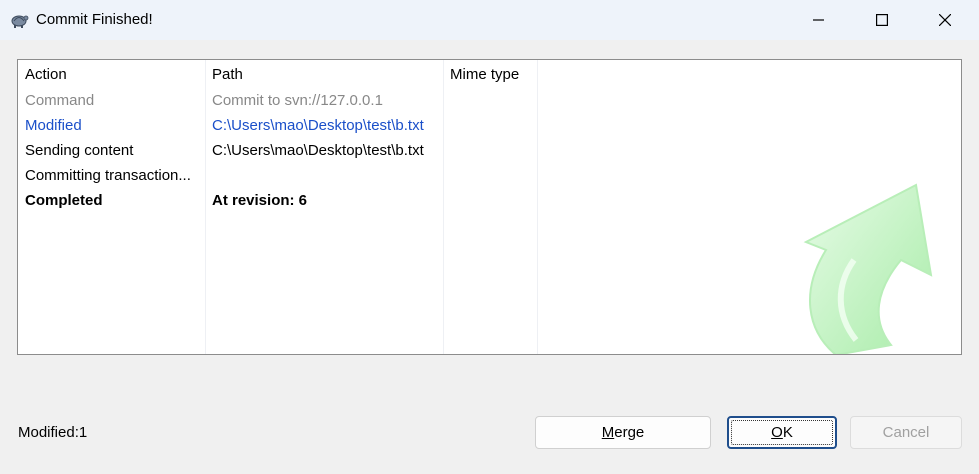  What do you see at coordinates (484, 75) in the screenshot?
I see `column-header-mime-type: Mime type` at bounding box center [484, 75].